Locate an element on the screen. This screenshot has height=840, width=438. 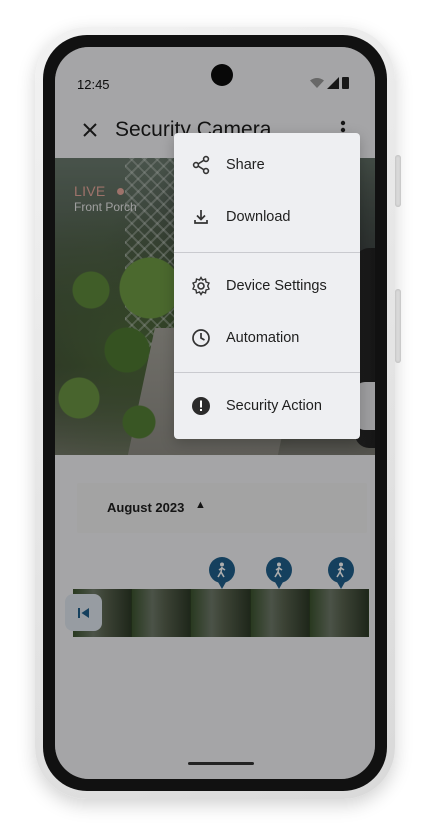
menu-item-label: Security Action is located at coordinates (274, 406).